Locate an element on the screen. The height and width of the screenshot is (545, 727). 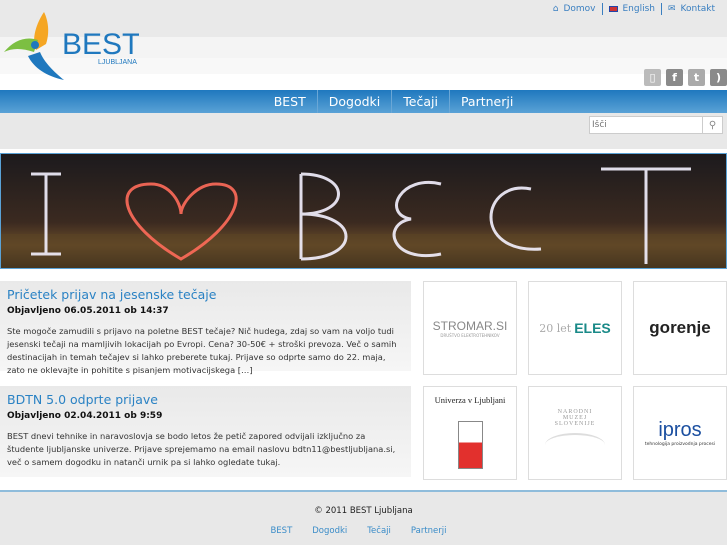
waves-icon is located at coordinates (575, 445).